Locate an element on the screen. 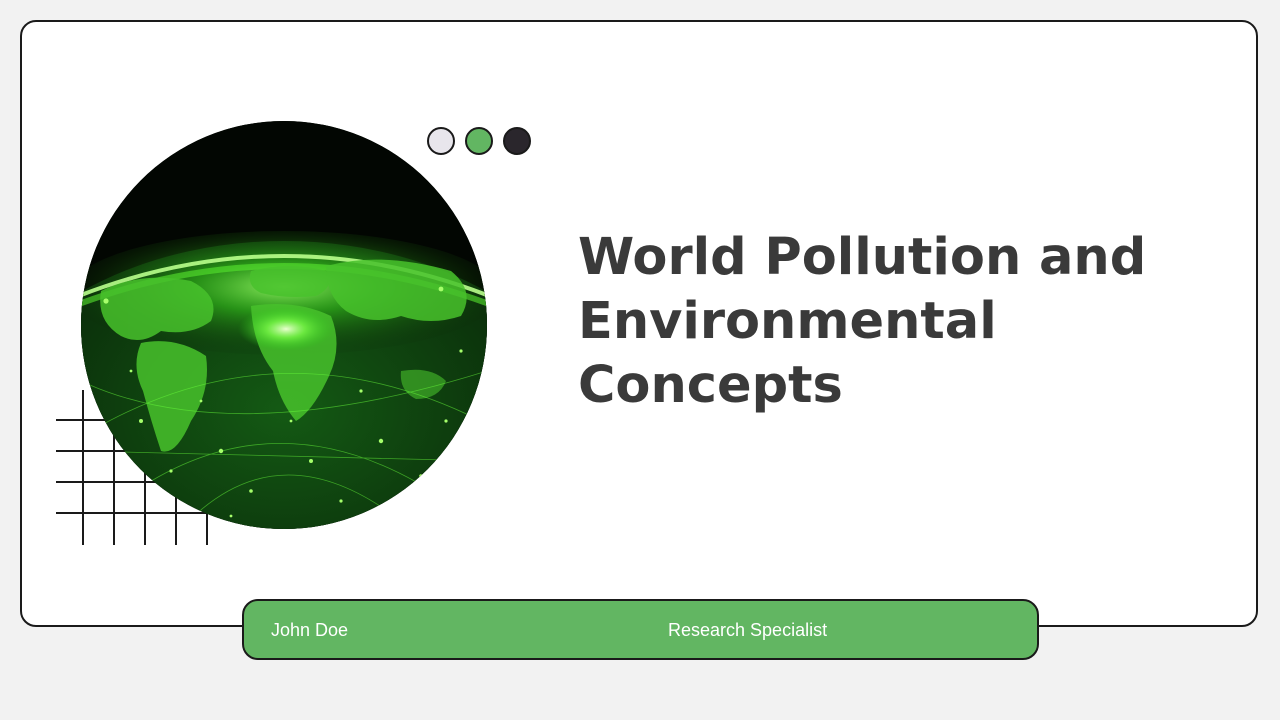 This screenshot has width=1280, height=720. presenter-role: Research Specialist is located at coordinates (748, 630).